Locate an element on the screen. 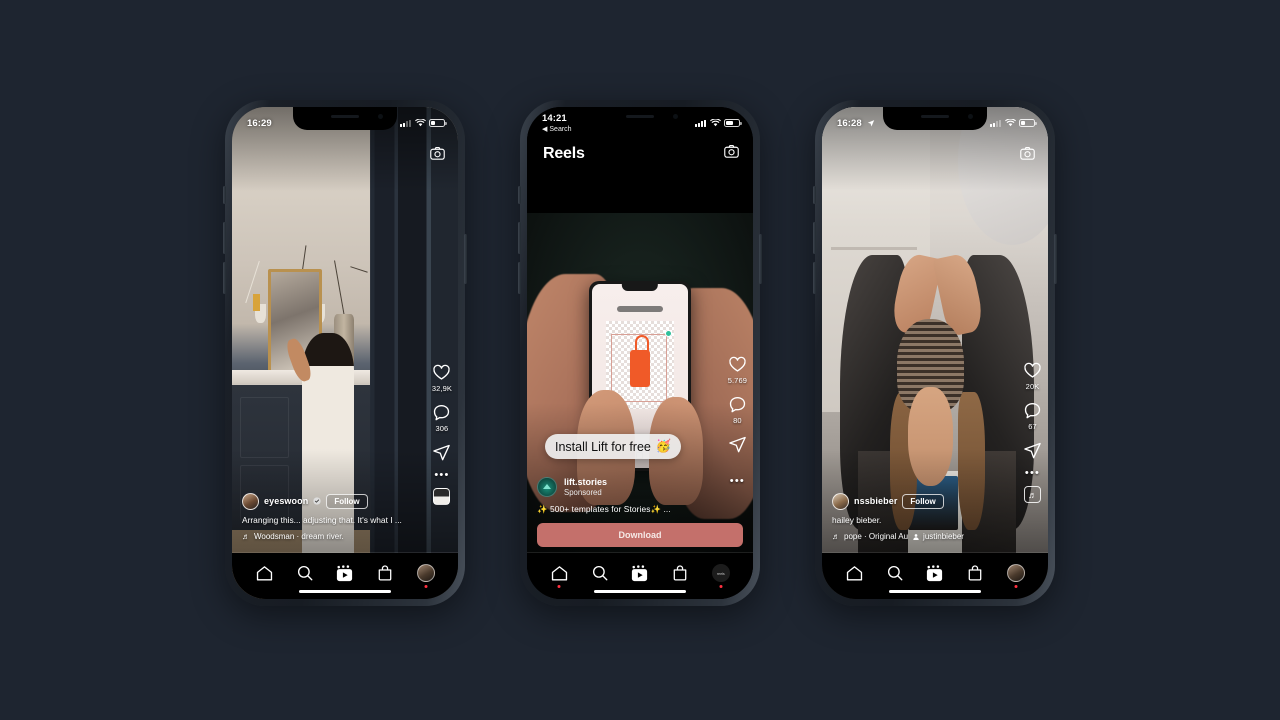 The image size is (1280, 720). username: eyeswoon is located at coordinates (286, 501).